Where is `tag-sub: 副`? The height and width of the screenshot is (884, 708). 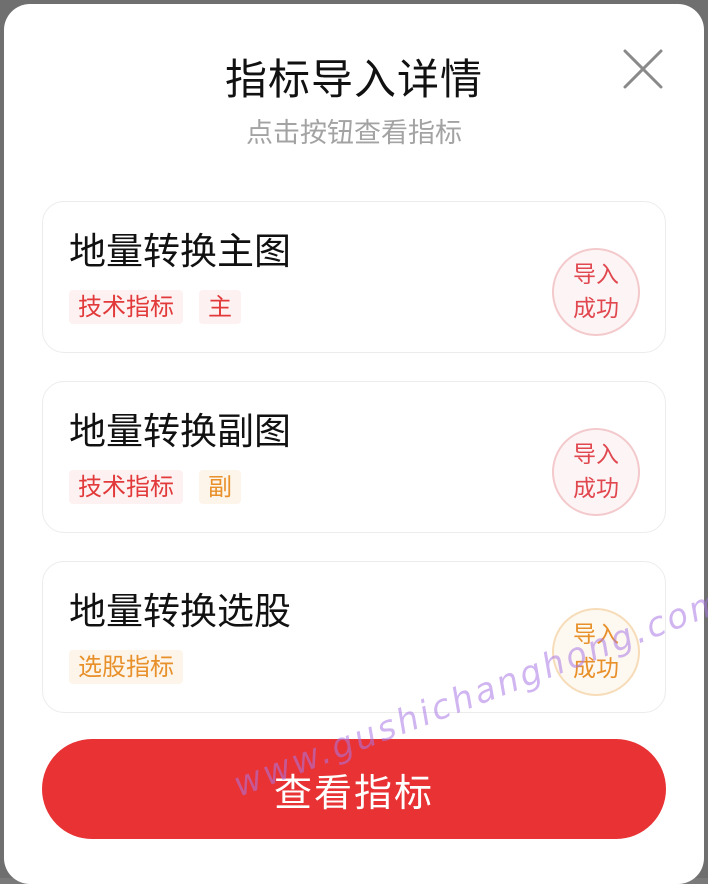 tag-sub: 副 is located at coordinates (220, 487).